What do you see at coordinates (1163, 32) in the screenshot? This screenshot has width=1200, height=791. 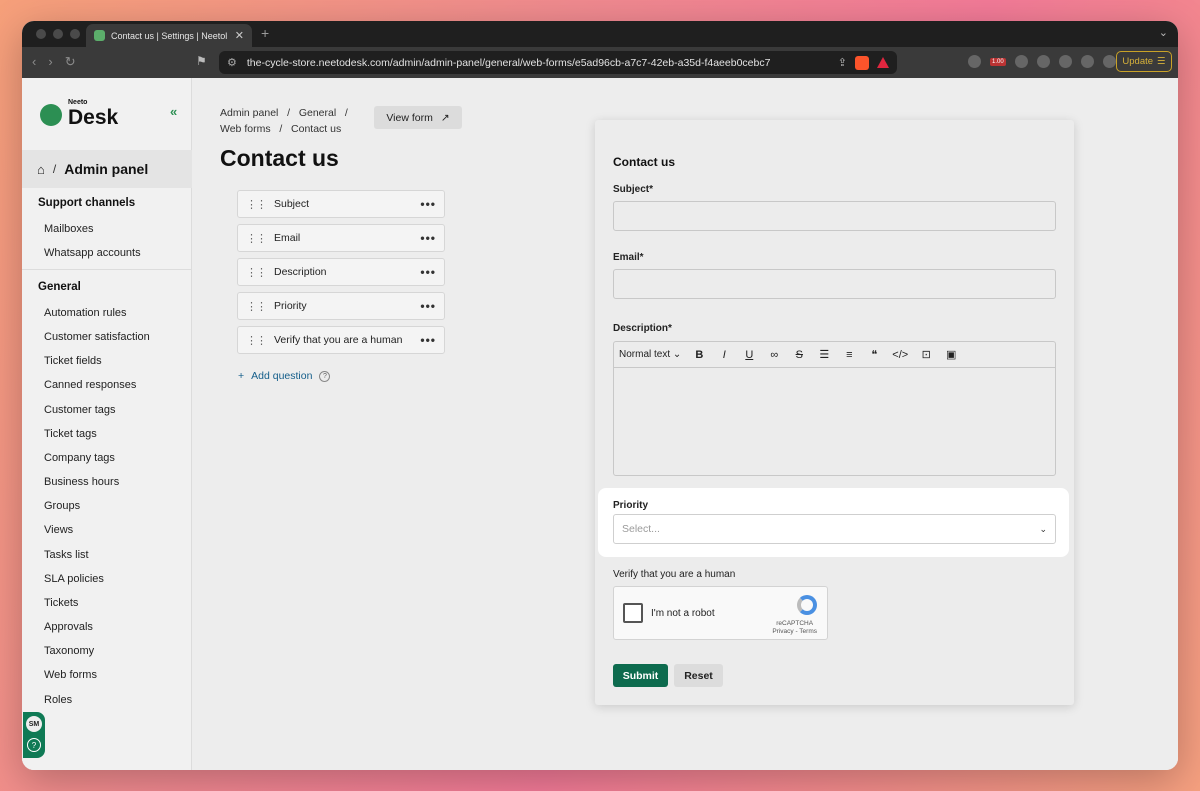 I see `tab-list-chevron-icon: ⌄` at bounding box center [1163, 32].